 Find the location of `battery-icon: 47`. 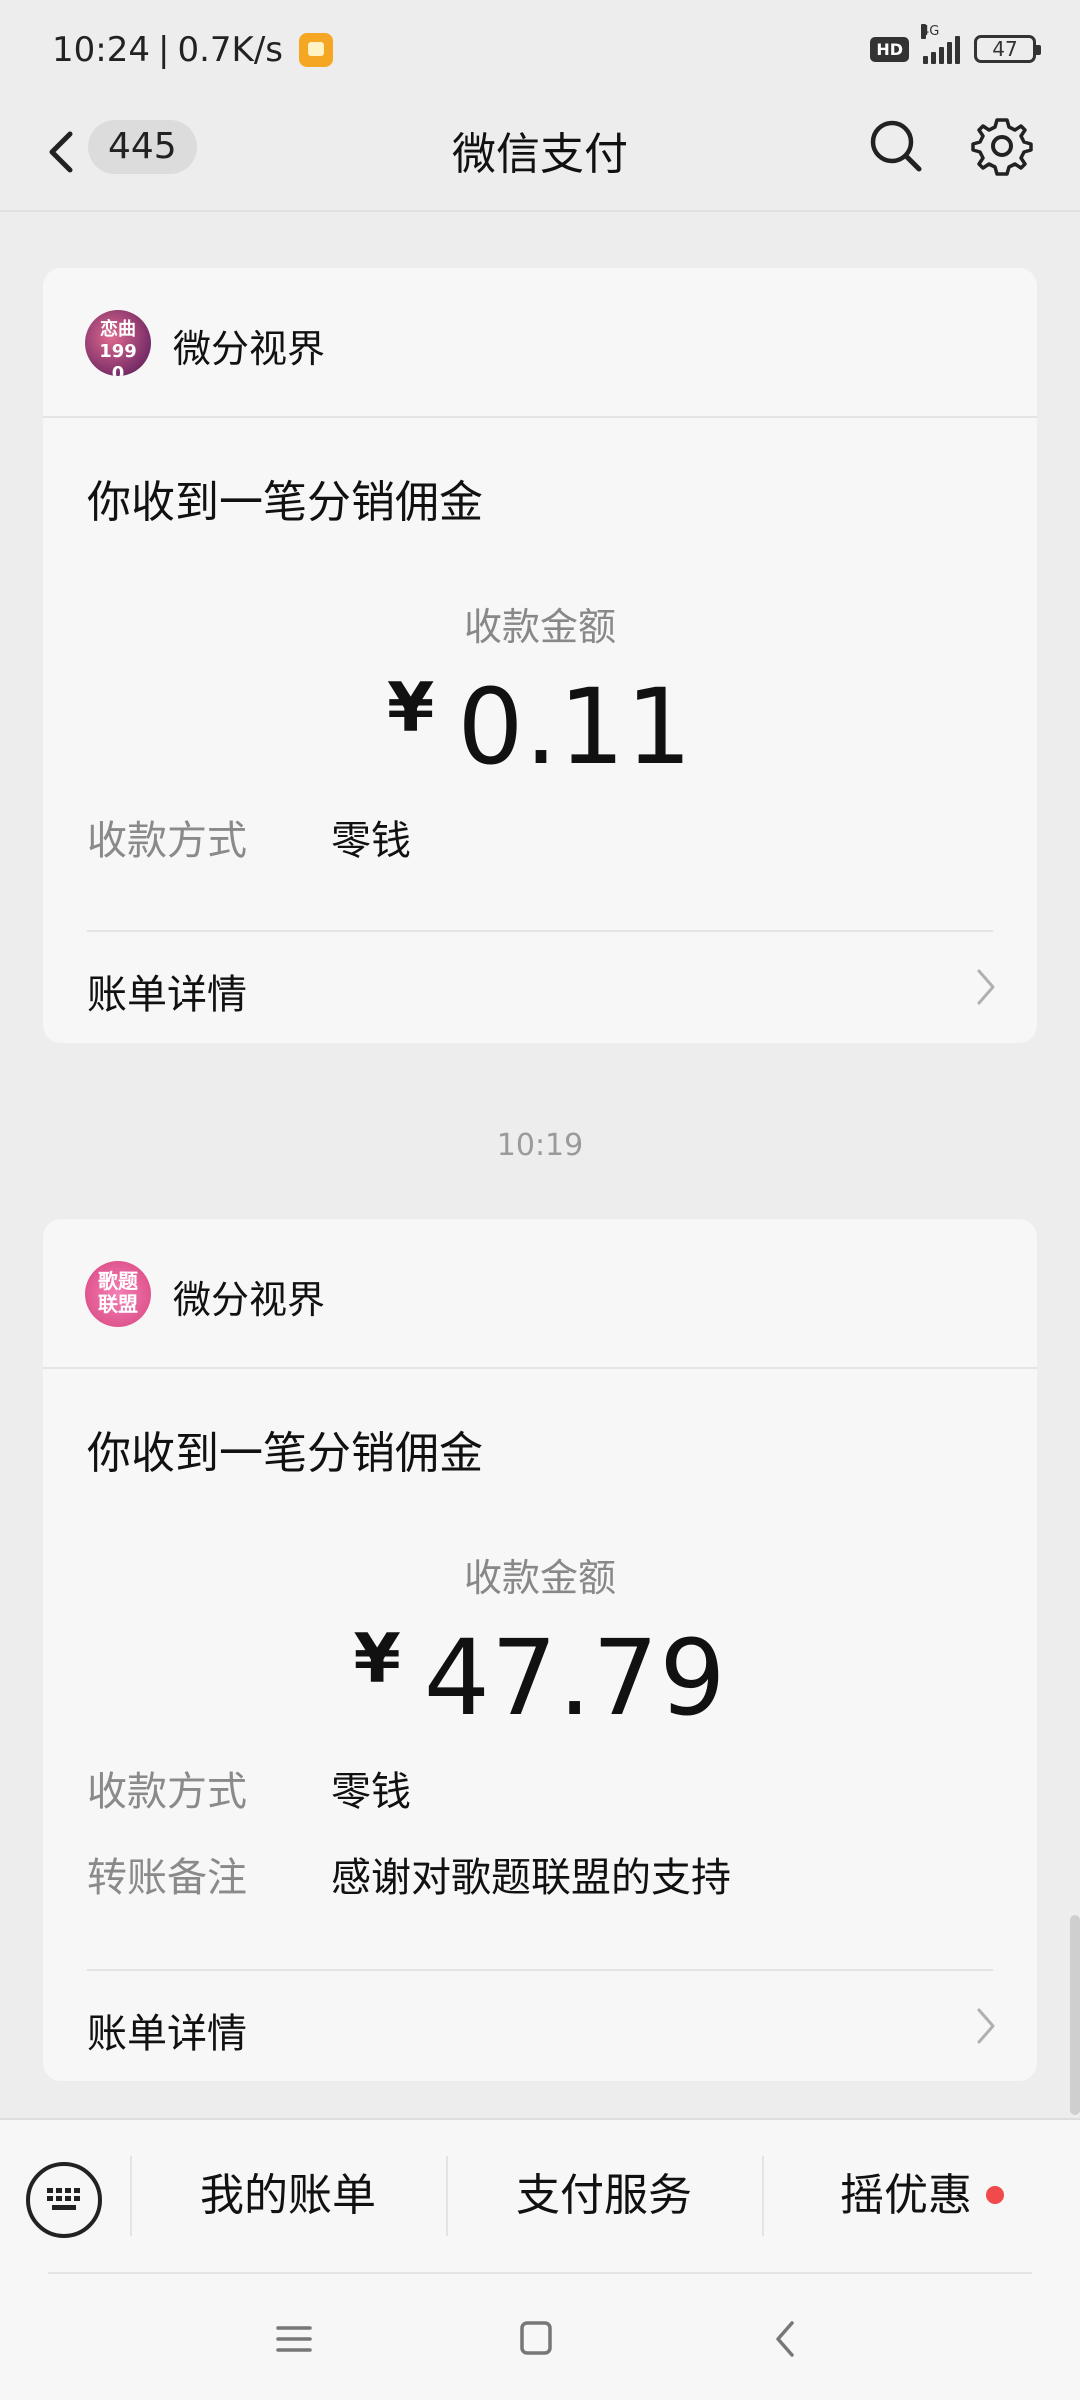

battery-icon: 47 is located at coordinates (1007, 49).